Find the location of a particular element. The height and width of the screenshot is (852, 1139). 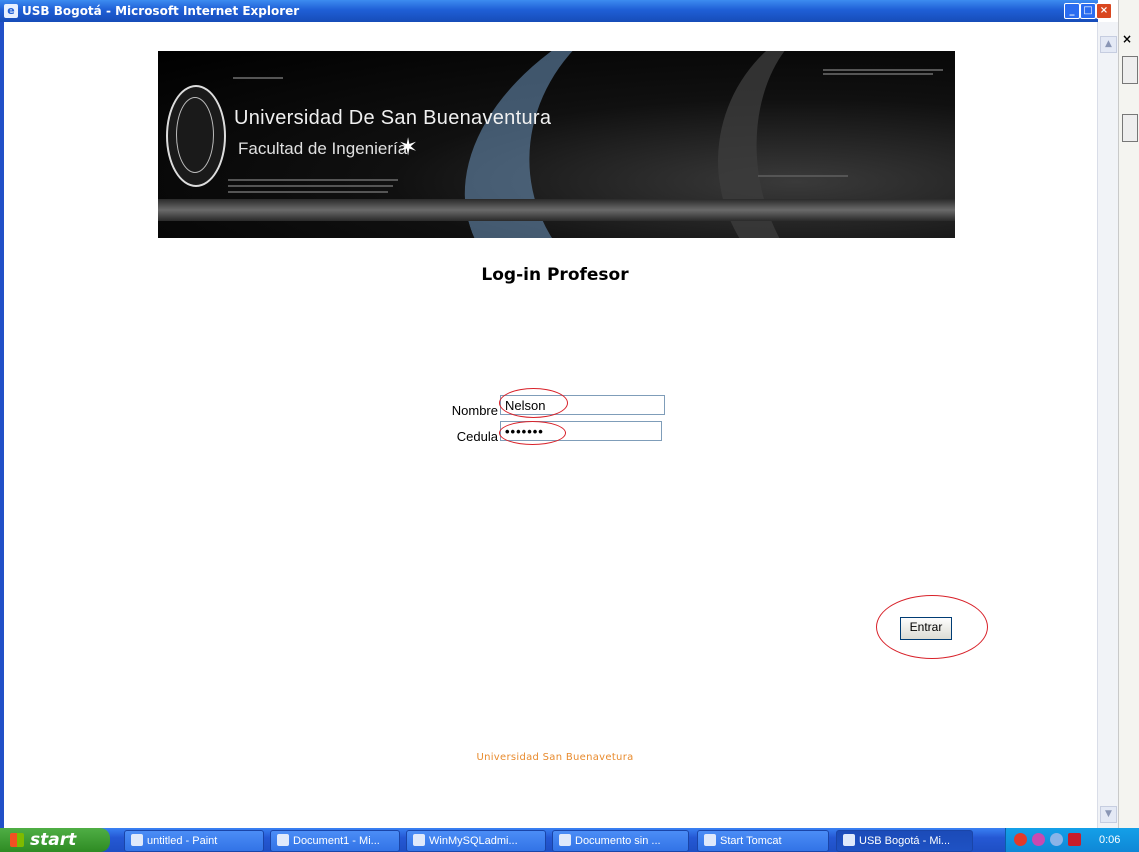

maximize-button: □ is located at coordinates (1088, 11).